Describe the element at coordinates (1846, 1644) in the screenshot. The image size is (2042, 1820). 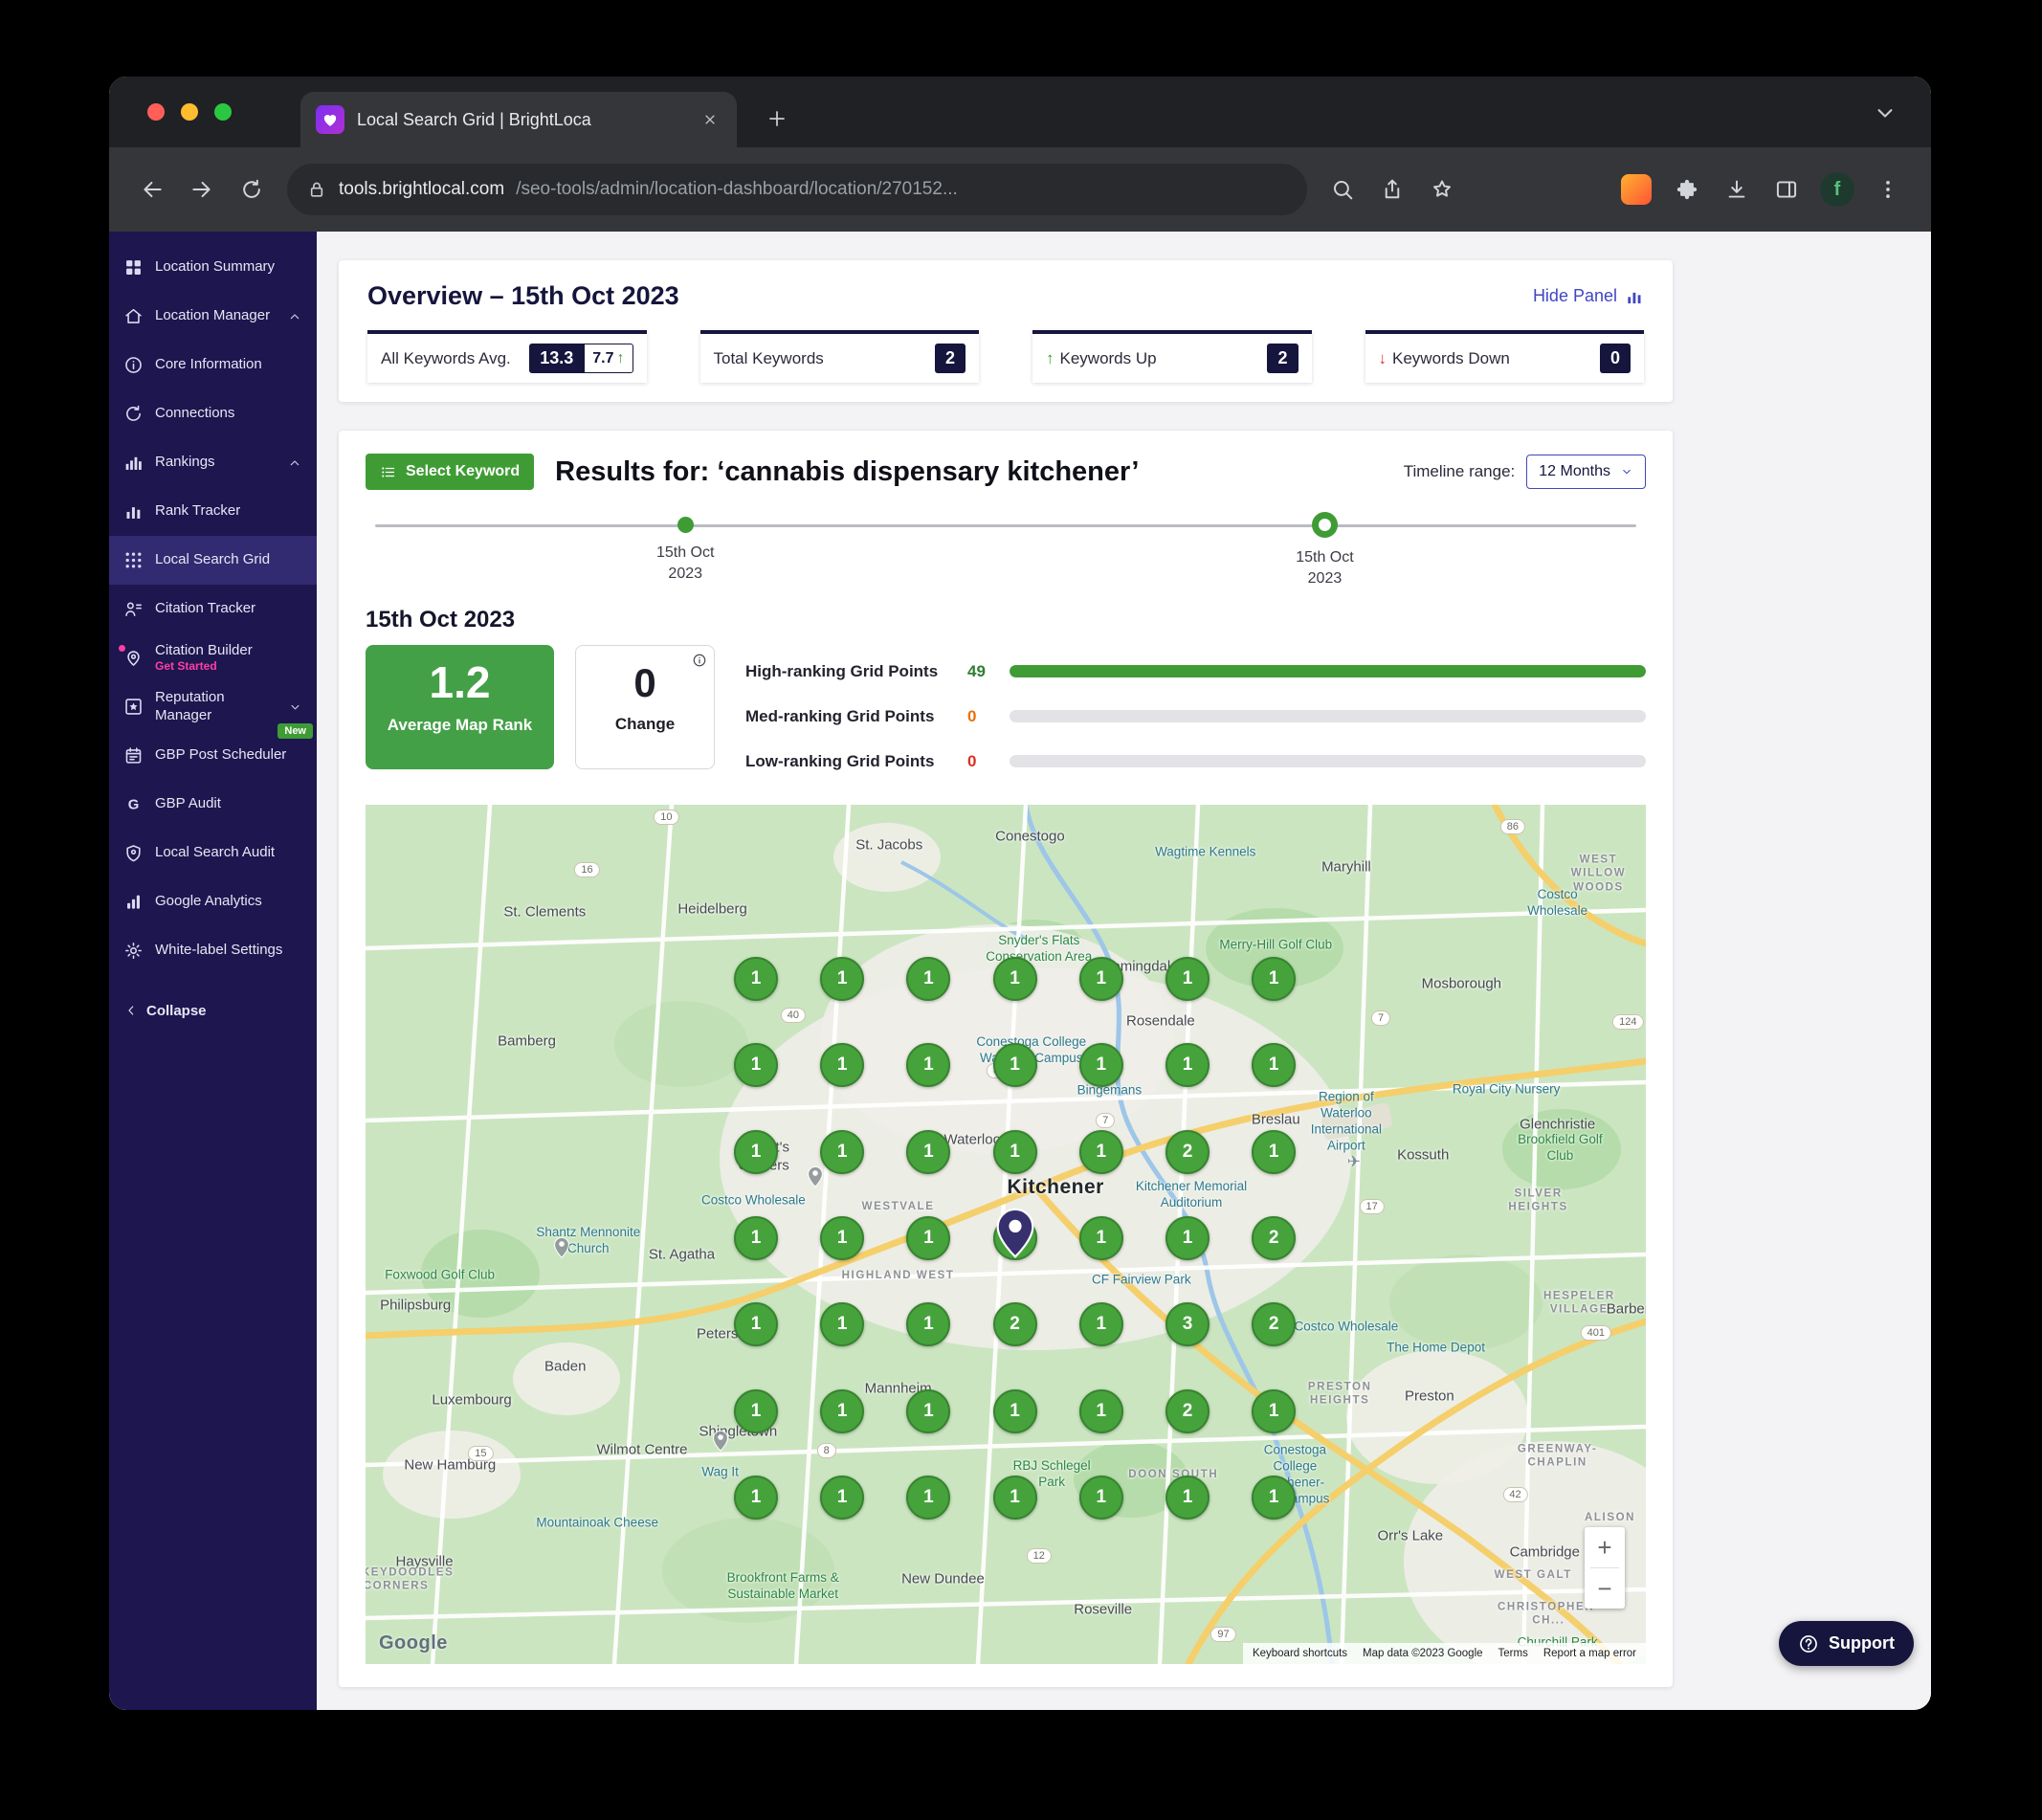
I see `support-button: Support` at that location.